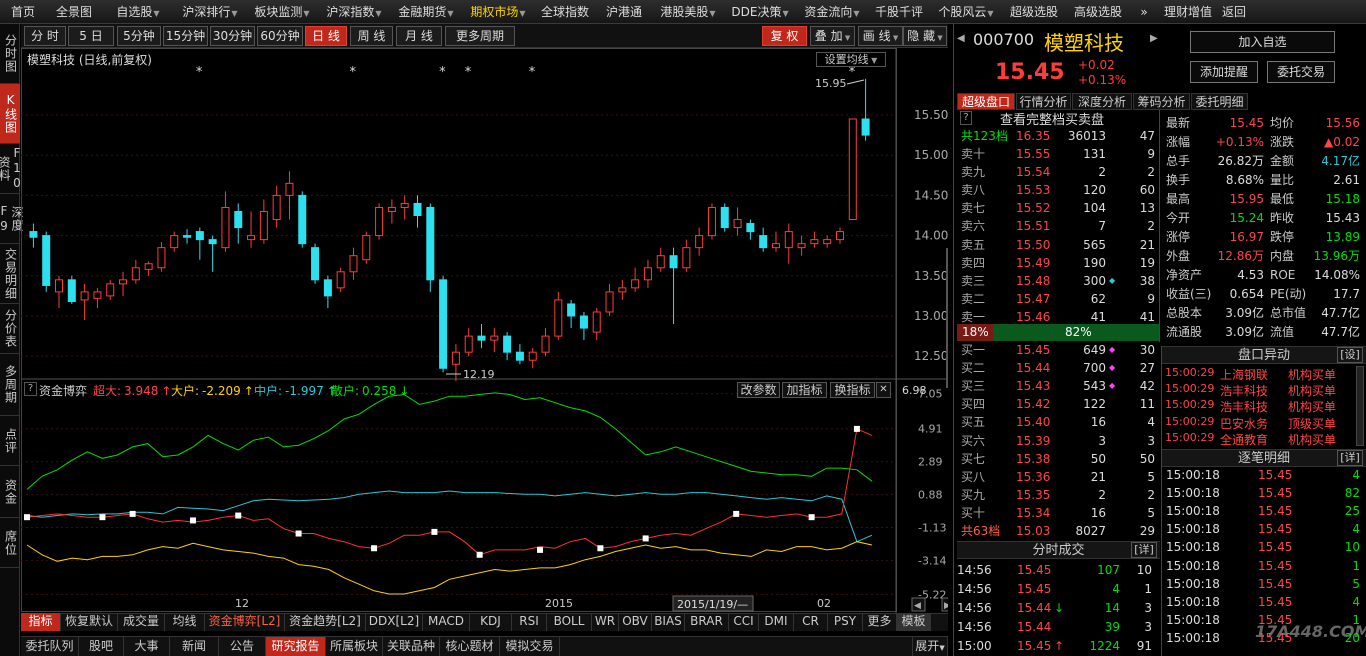 Image resolution: width=1366 pixels, height=656 pixels. What do you see at coordinates (1244, 374) in the screenshot?
I see `alert-stock: 上海钢联` at bounding box center [1244, 374].